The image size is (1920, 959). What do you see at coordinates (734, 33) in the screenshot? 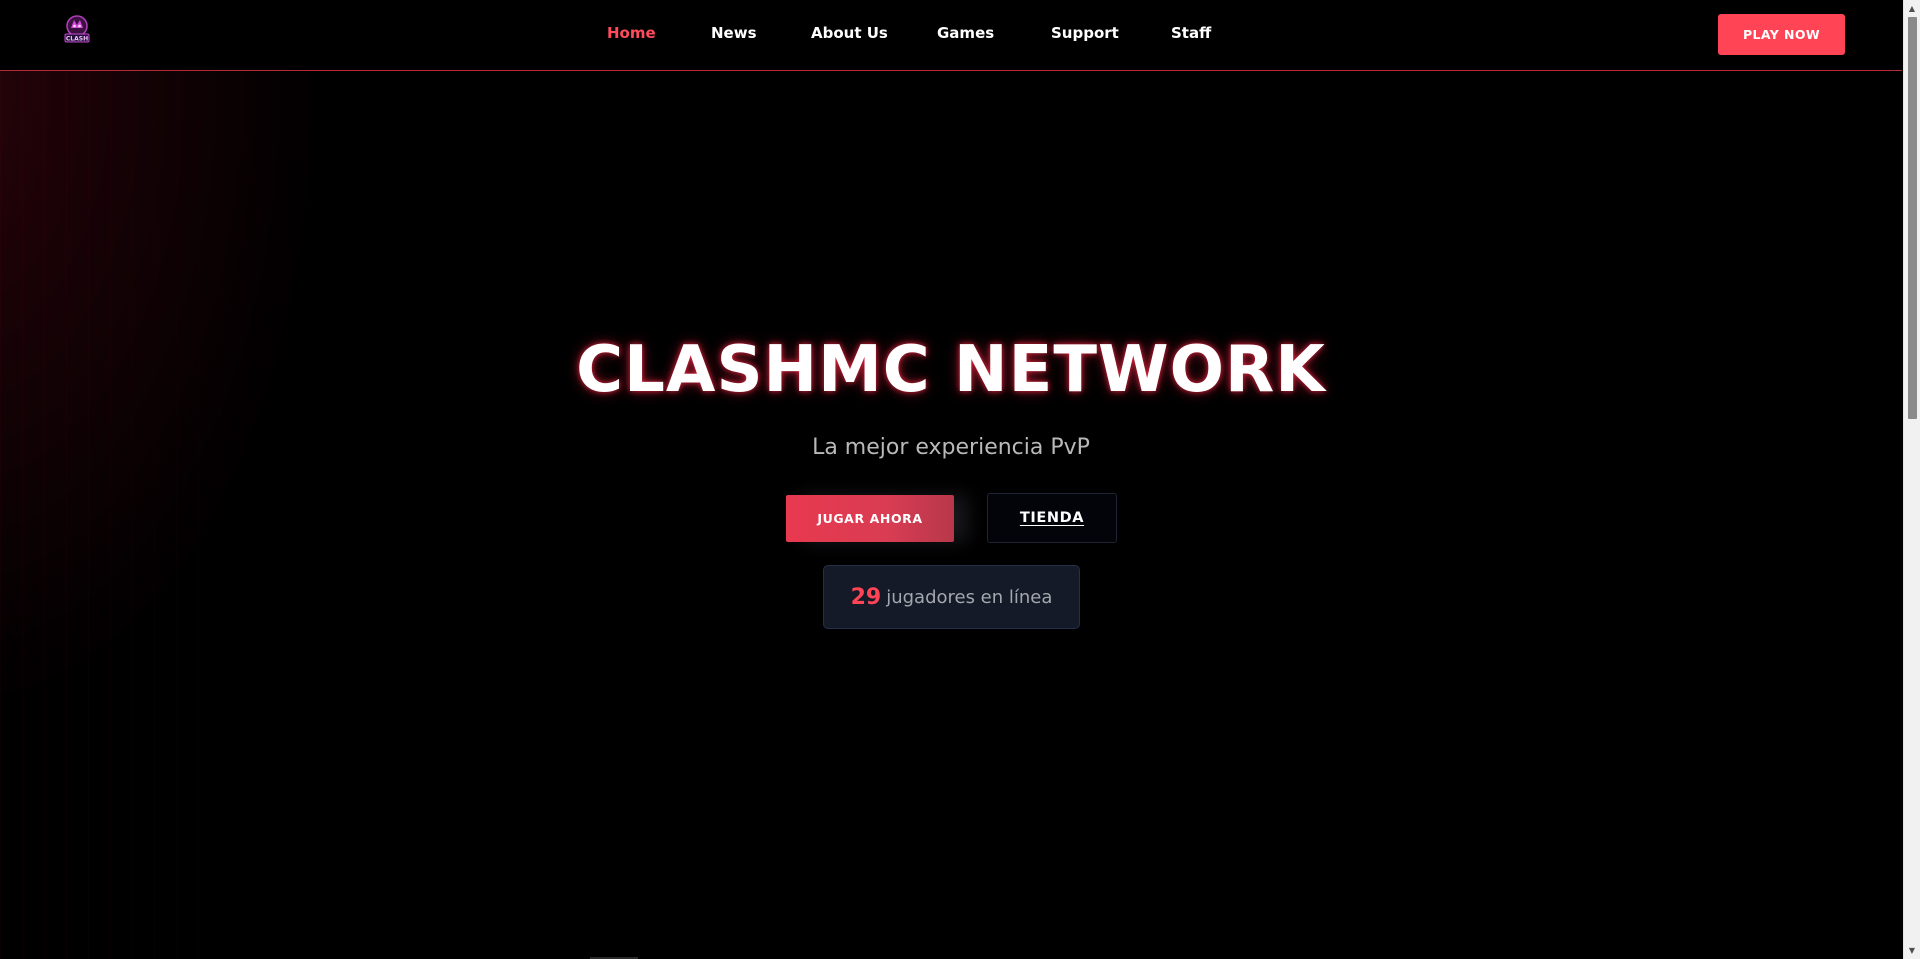
I see `nav-link-news: News` at bounding box center [734, 33].